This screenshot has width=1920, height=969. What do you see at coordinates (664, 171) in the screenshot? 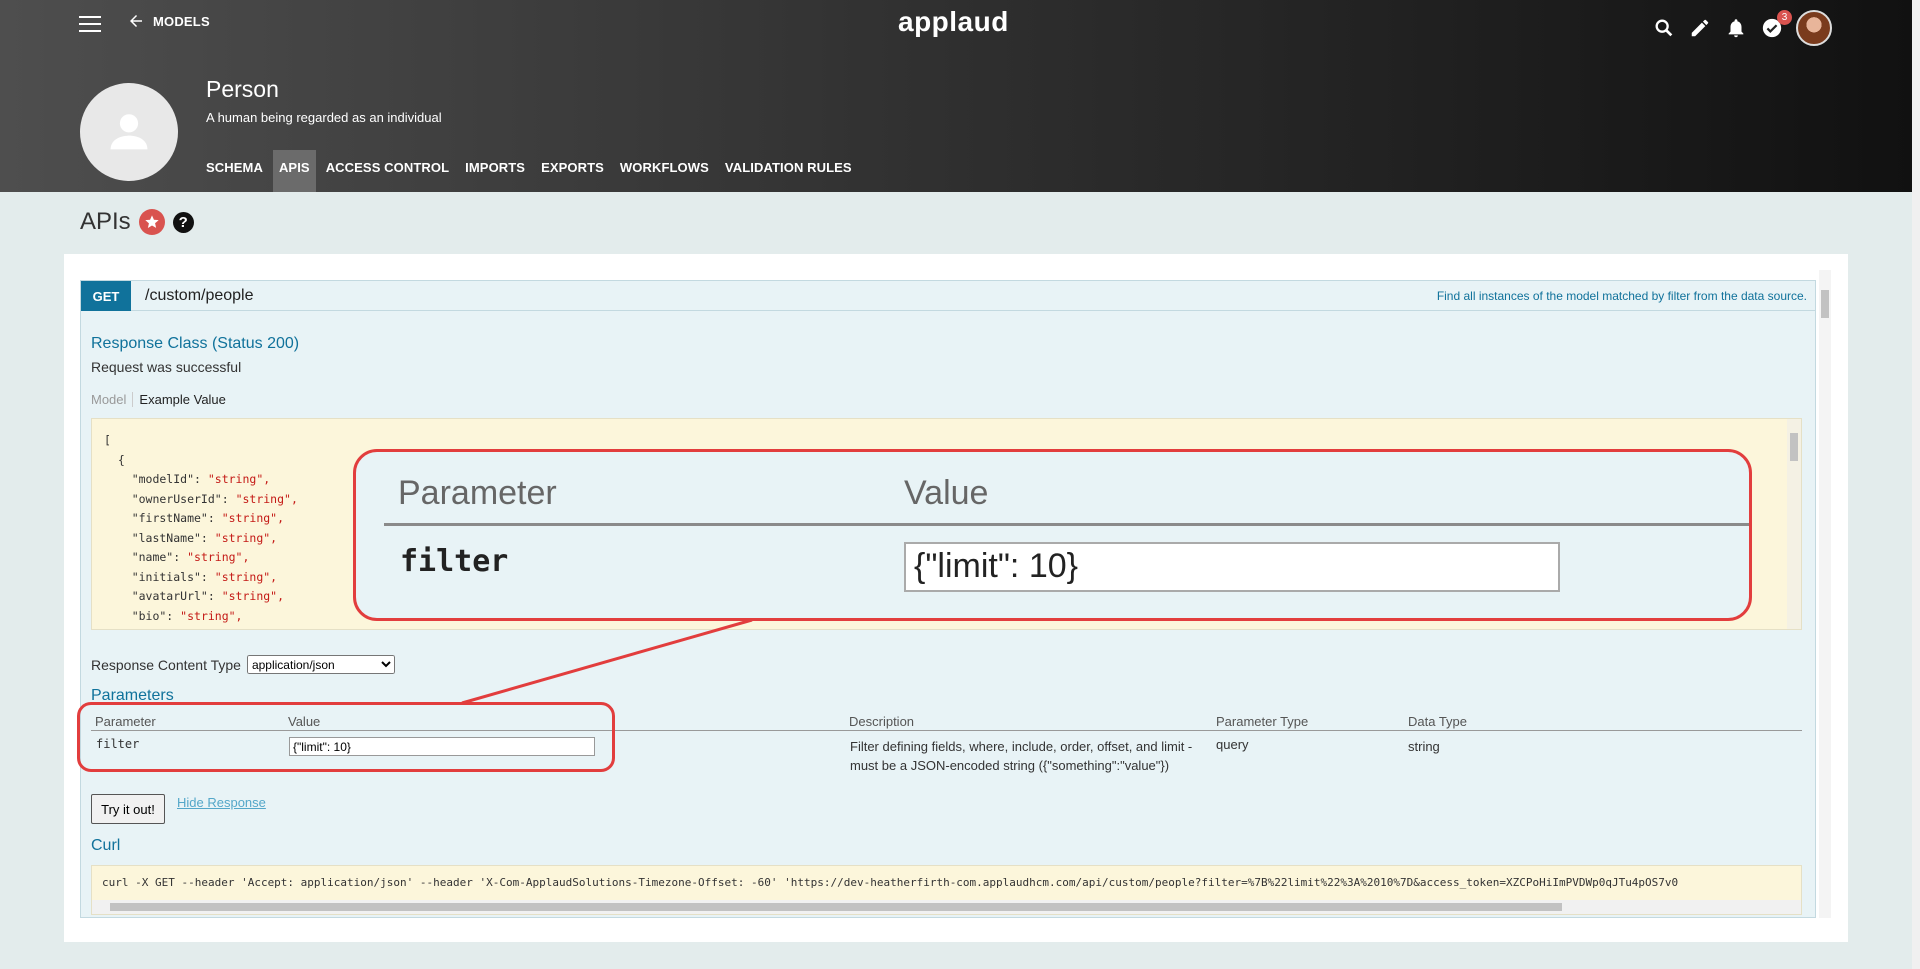
I see `tab-workflows: WORKFLOWS` at bounding box center [664, 171].